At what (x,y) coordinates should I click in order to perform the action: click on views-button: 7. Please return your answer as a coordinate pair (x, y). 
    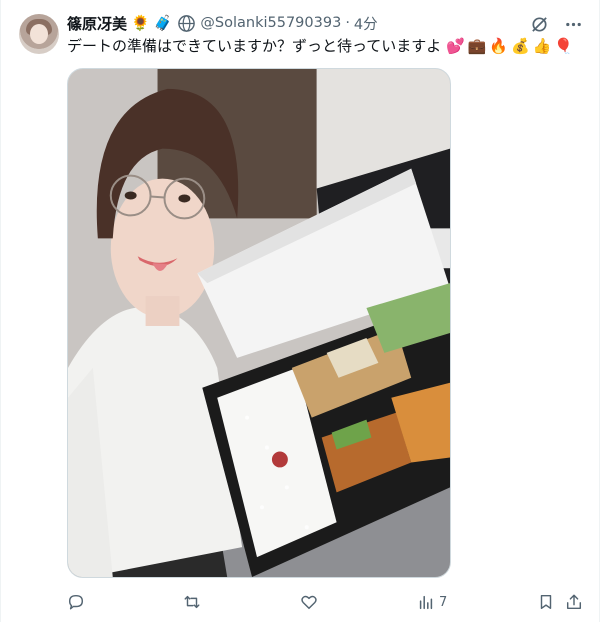
    Looking at the image, I should click on (432, 602).